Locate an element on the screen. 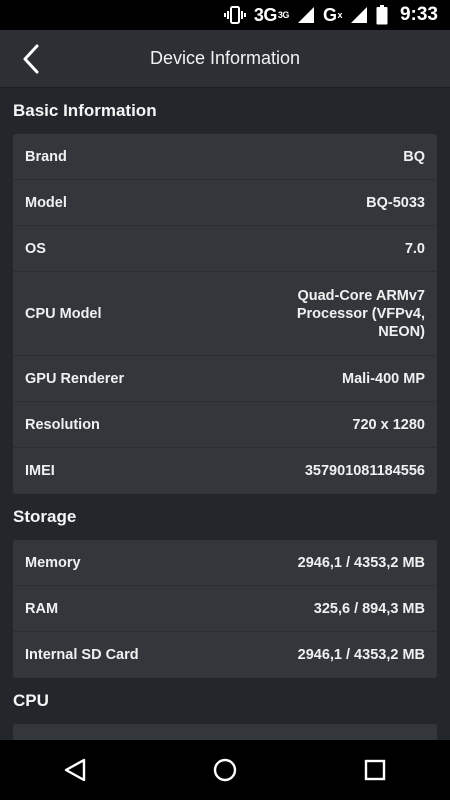  row-value: 325,6 / 894,3 MB is located at coordinates (369, 608).